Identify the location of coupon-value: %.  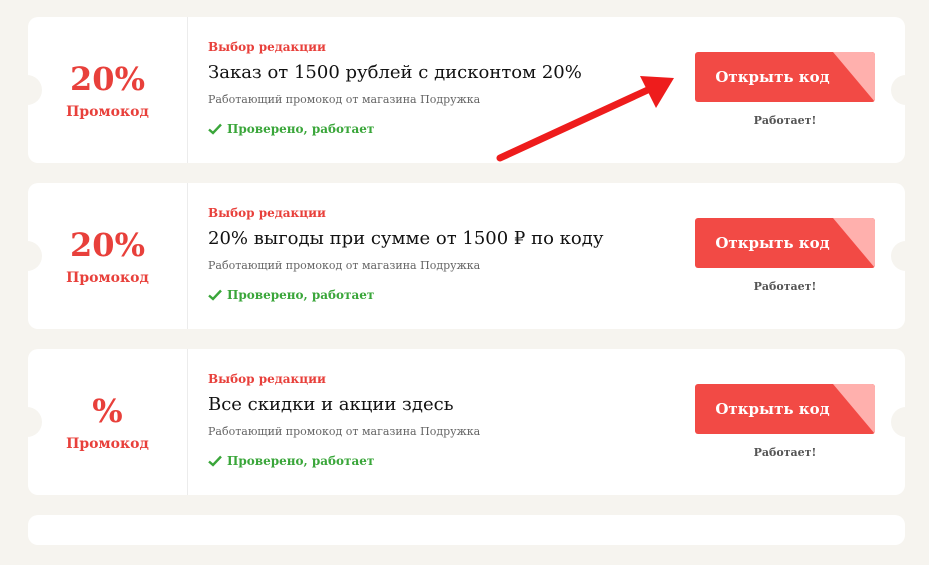
(107, 411).